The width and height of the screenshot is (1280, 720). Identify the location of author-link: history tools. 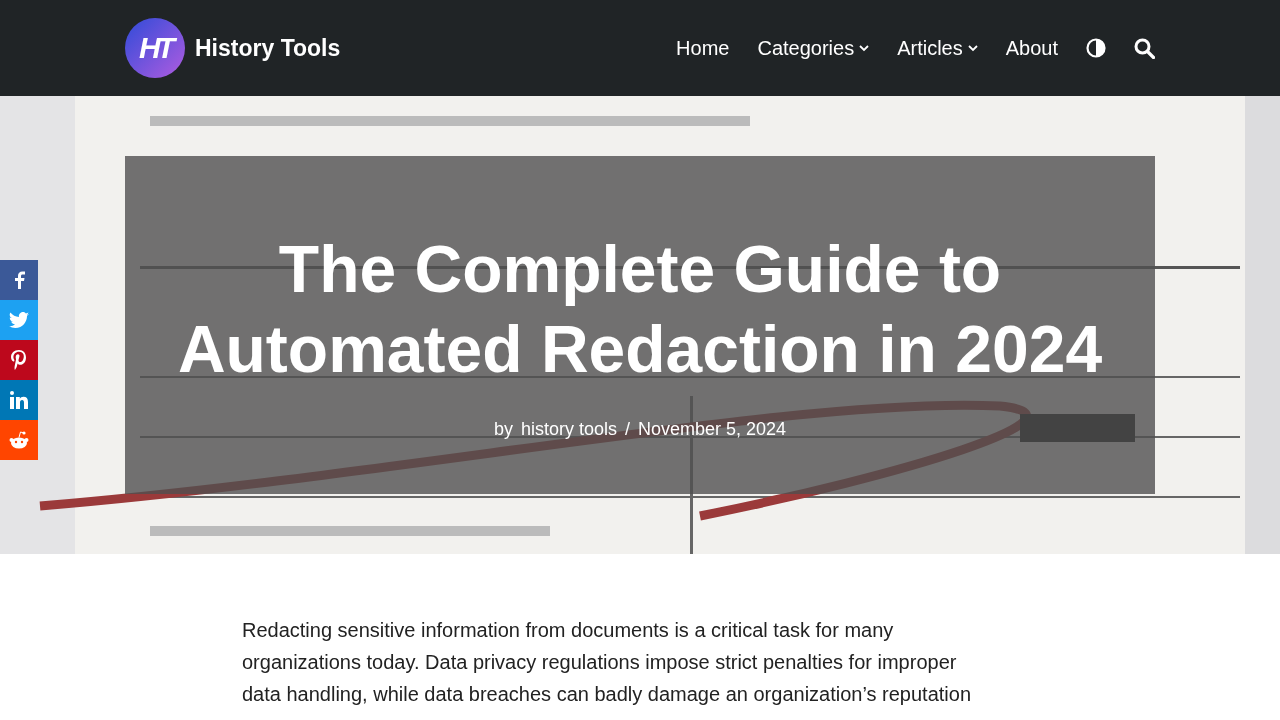
(568, 429).